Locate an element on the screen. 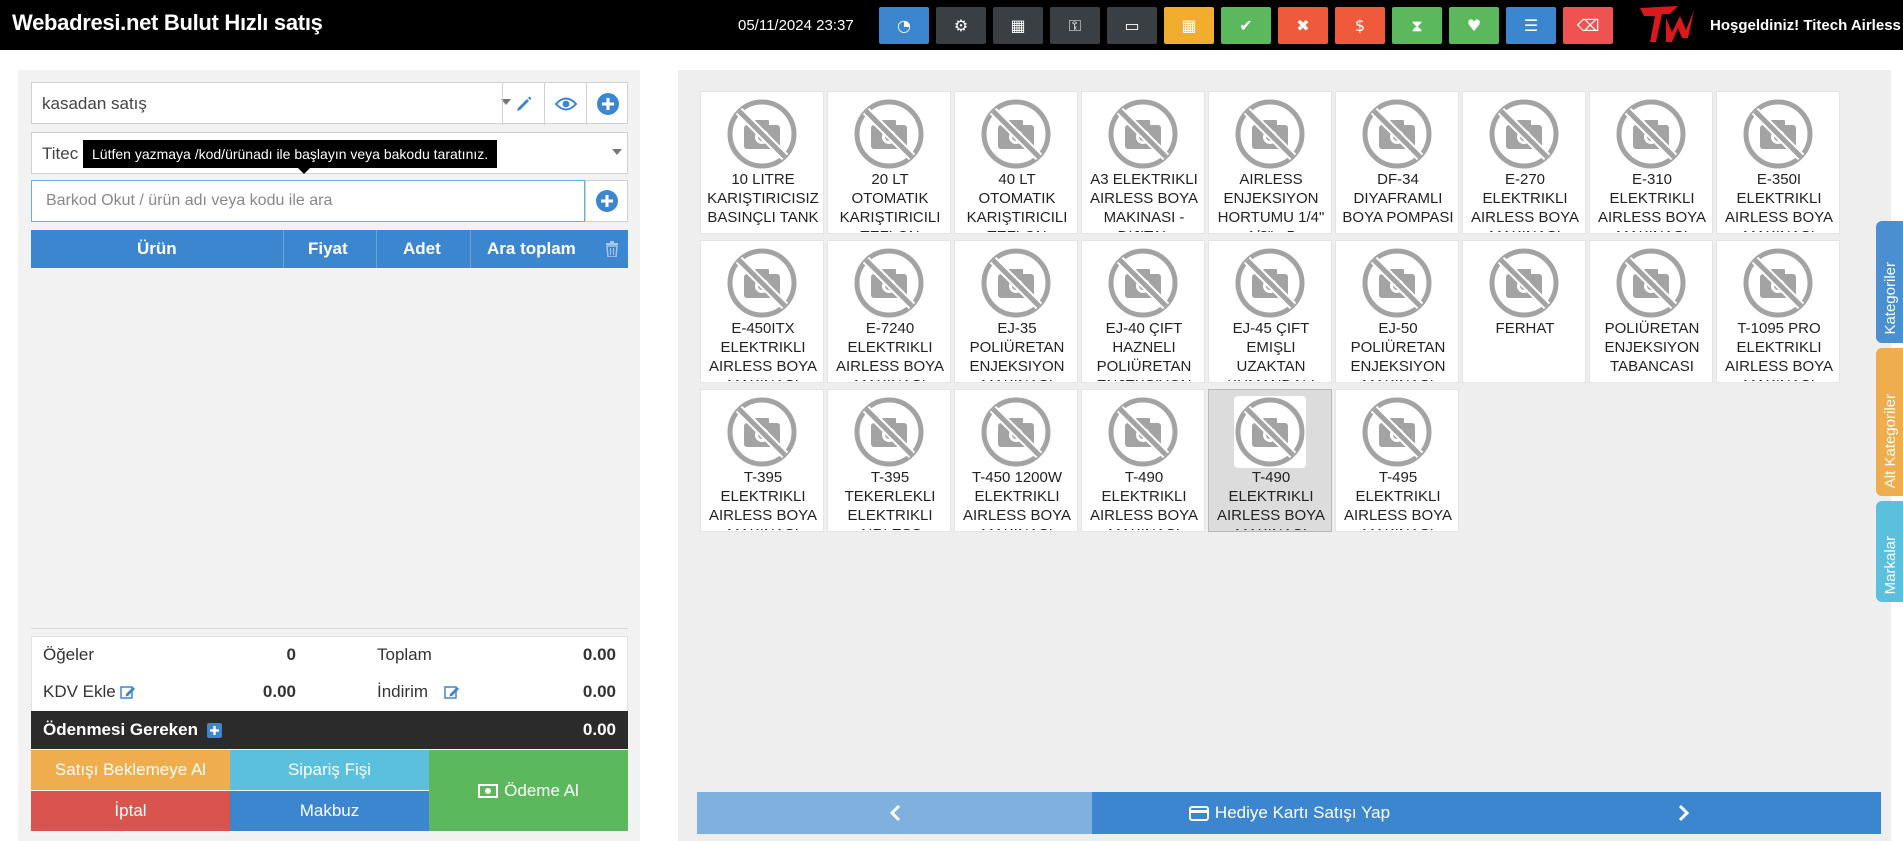 Image resolution: width=1903 pixels, height=841 pixels. view-sale-button is located at coordinates (565, 104).